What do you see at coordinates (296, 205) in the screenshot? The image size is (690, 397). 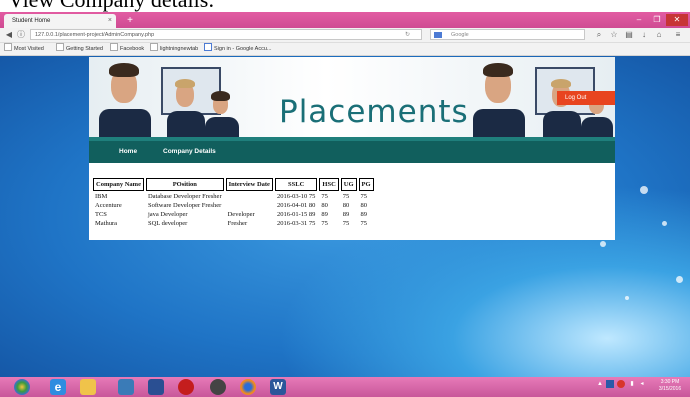 I see `table-cell: 2016-04-01 80` at bounding box center [296, 205].